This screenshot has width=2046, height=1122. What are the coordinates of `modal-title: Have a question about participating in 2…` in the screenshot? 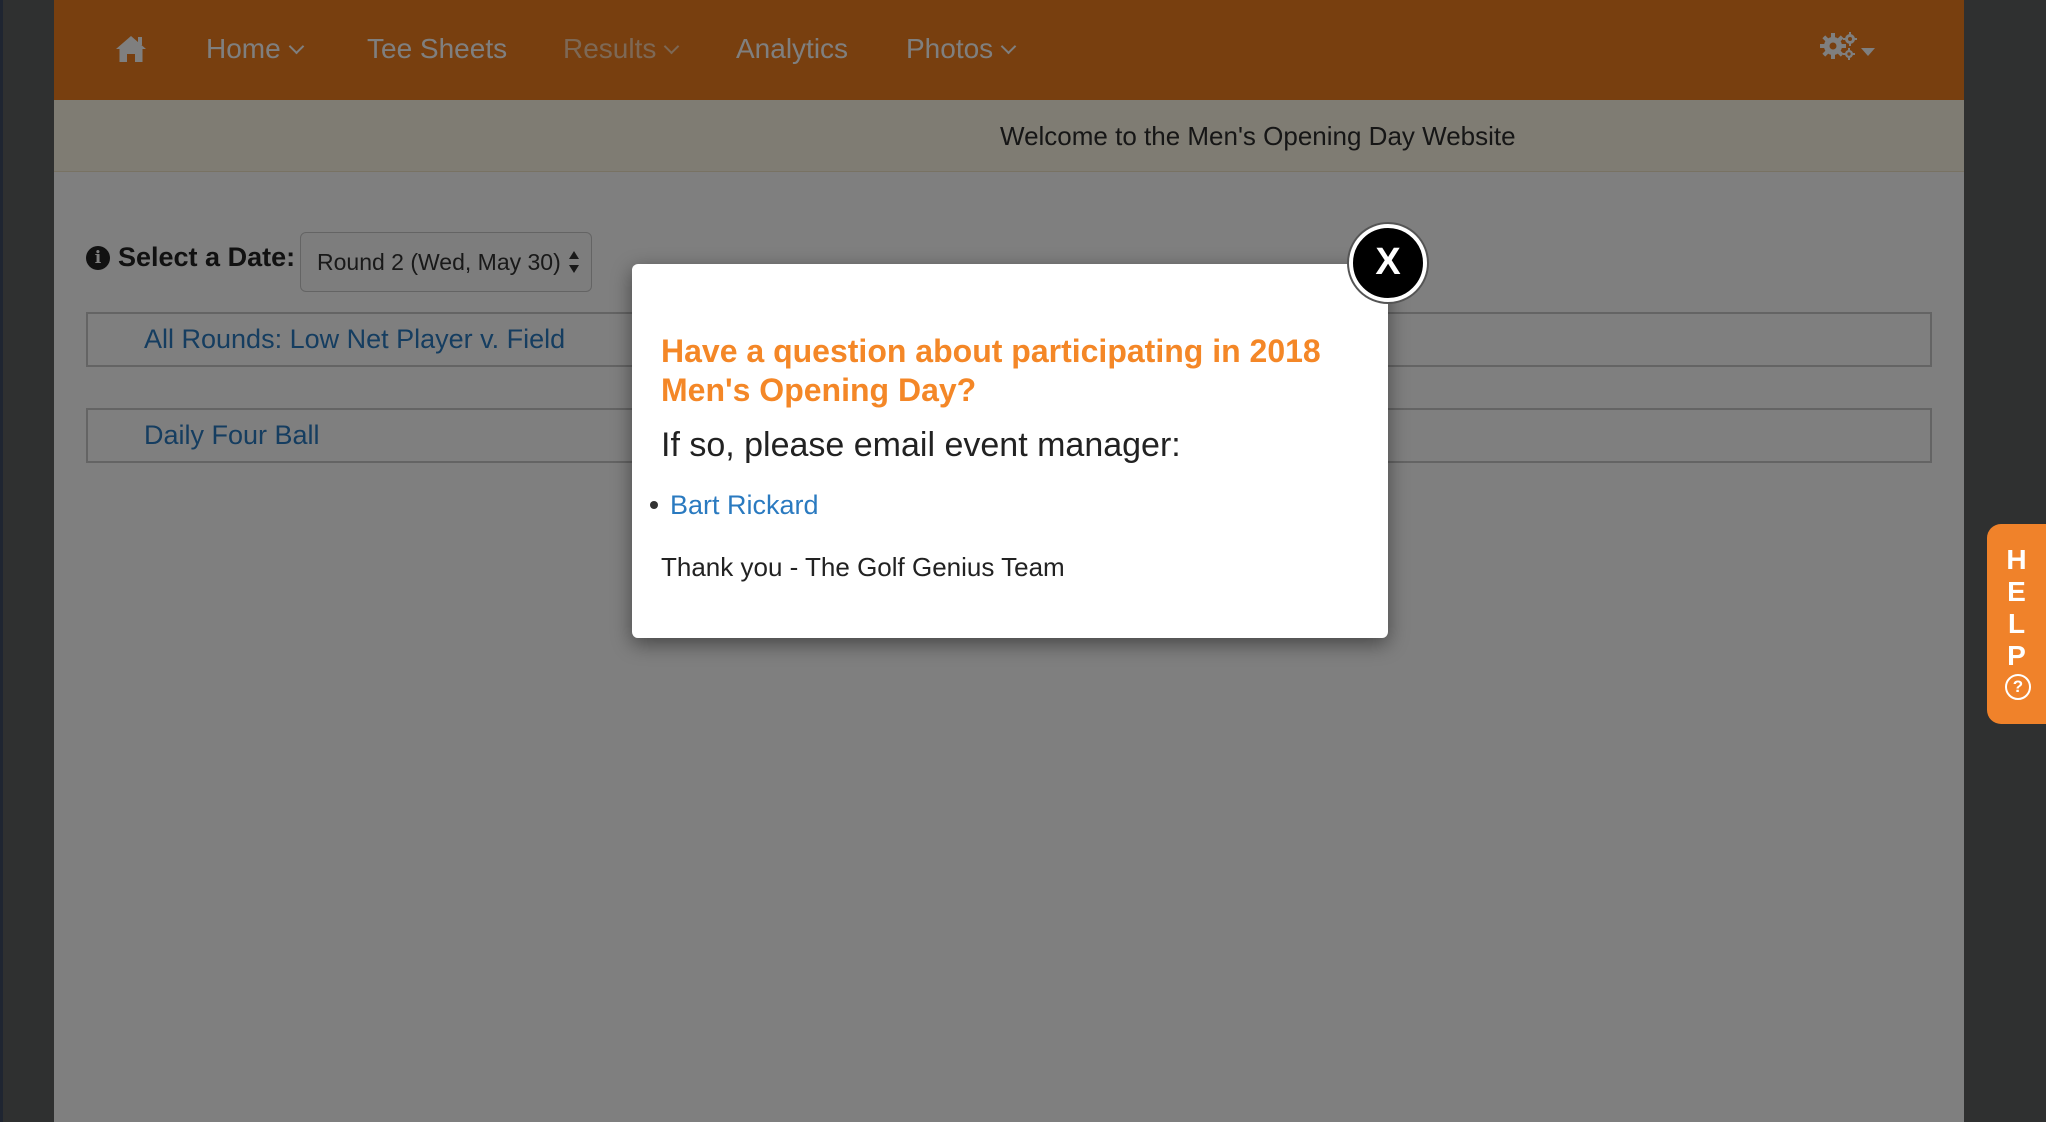 It's located at (991, 370).